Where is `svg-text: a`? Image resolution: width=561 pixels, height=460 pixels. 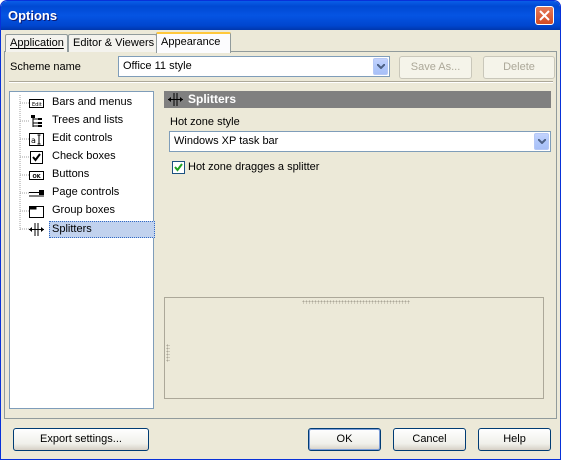 svg-text: a is located at coordinates (33, 140).